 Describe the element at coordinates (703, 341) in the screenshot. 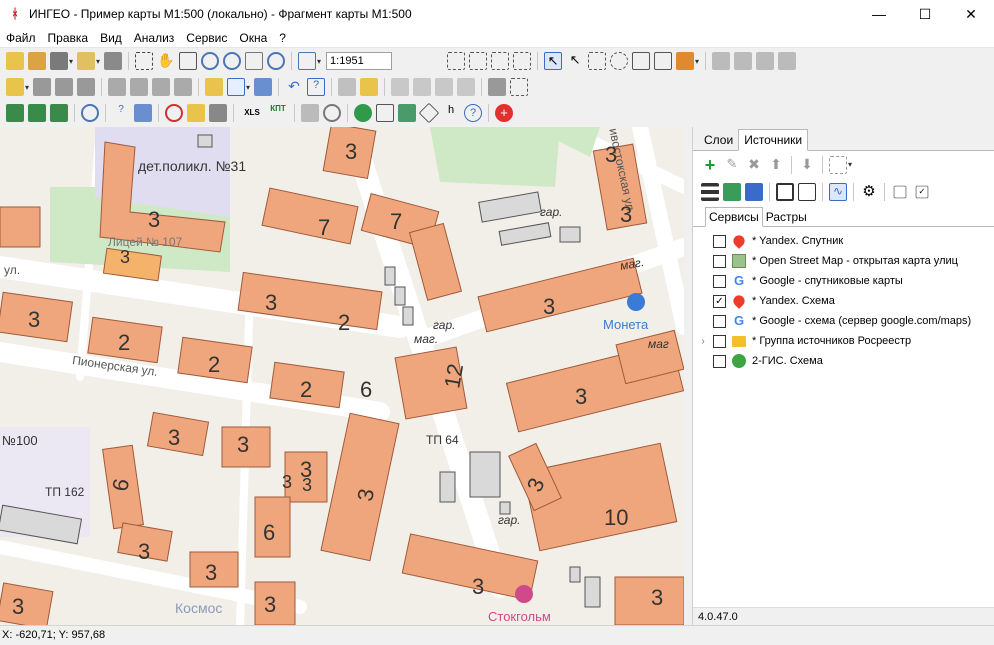

I see `chevron-right-icon: ›` at that location.